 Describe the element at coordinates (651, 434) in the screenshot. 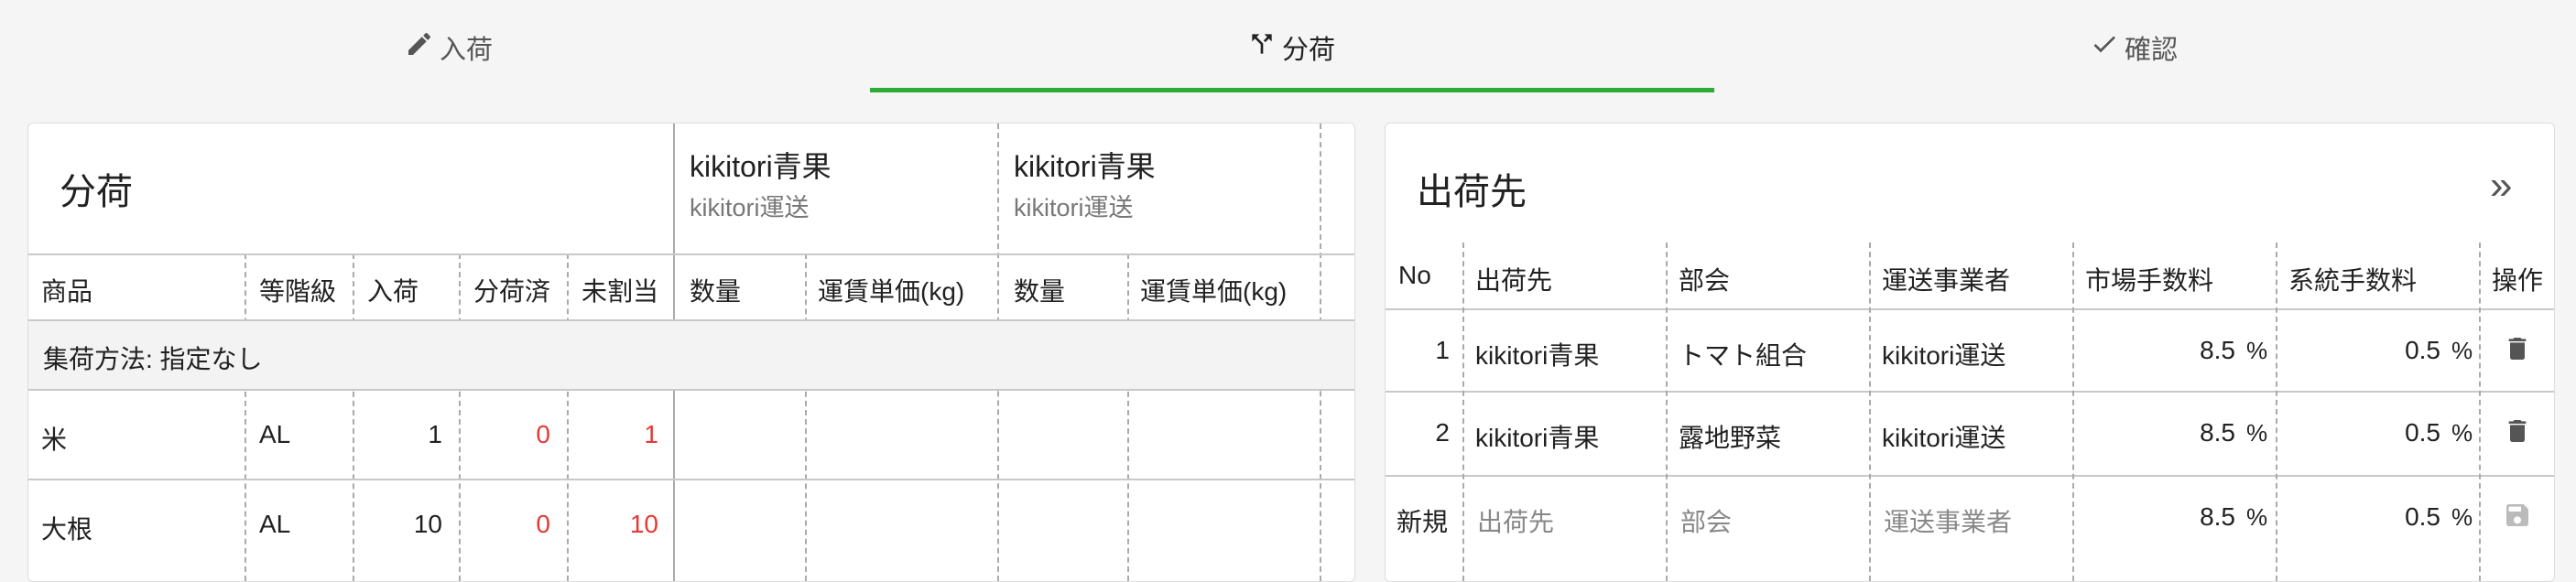

I see `row-unassigned: 1` at that location.